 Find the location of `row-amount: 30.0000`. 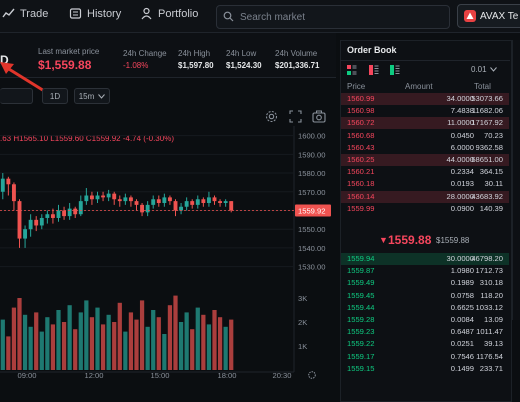

row-amount: 30.0000 is located at coordinates (460, 258).